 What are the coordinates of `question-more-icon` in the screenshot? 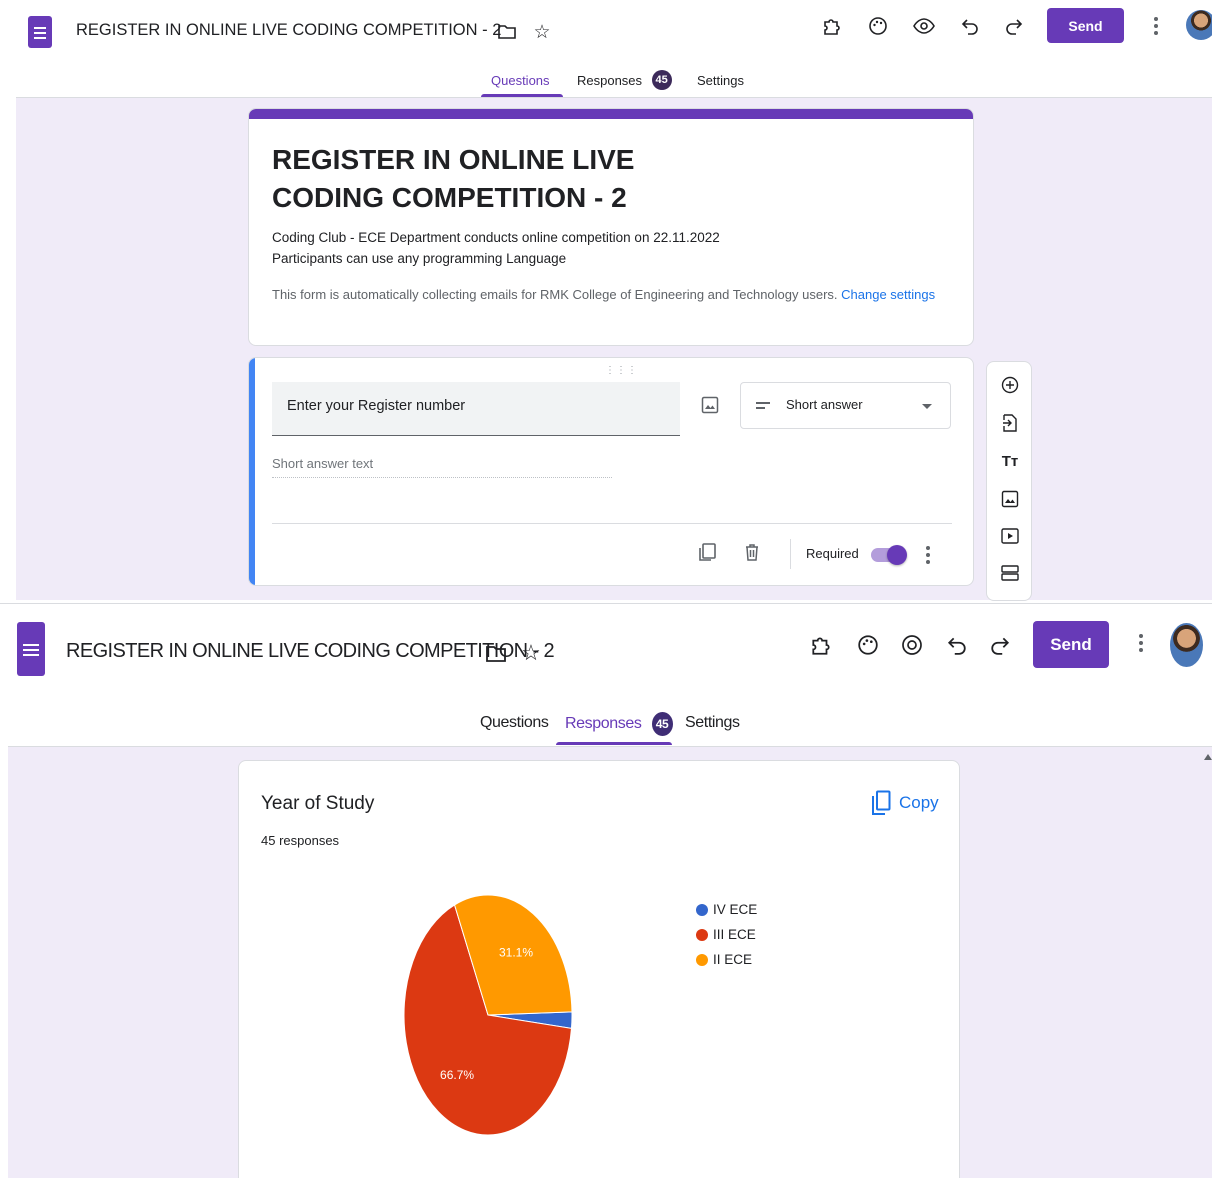 It's located at (928, 555).